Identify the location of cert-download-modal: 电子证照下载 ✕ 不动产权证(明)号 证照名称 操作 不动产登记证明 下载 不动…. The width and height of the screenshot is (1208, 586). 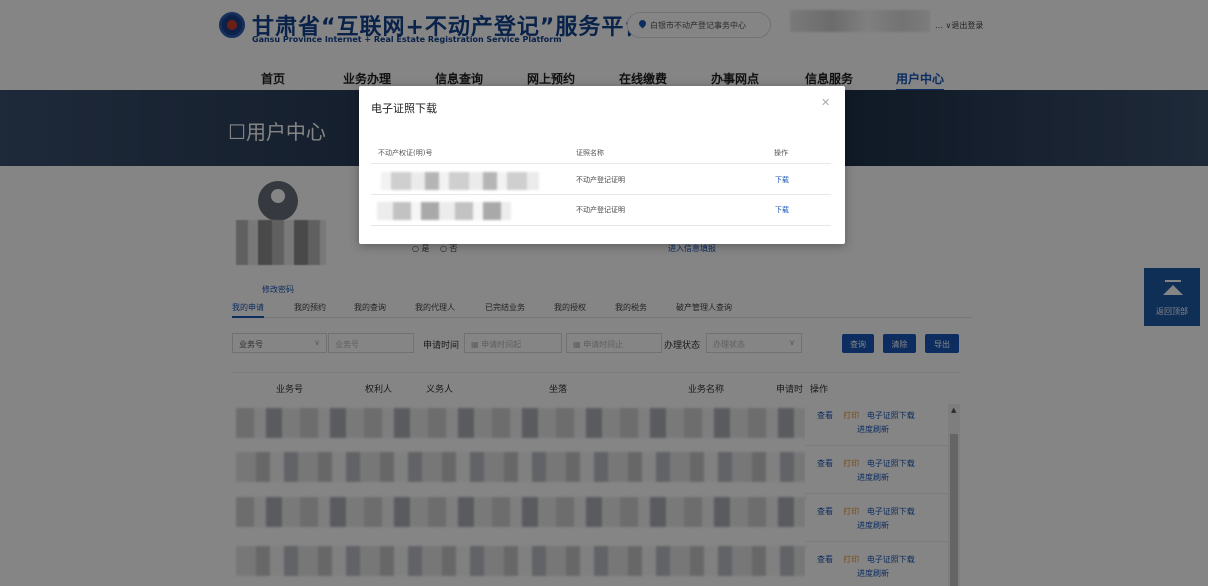
(602, 165).